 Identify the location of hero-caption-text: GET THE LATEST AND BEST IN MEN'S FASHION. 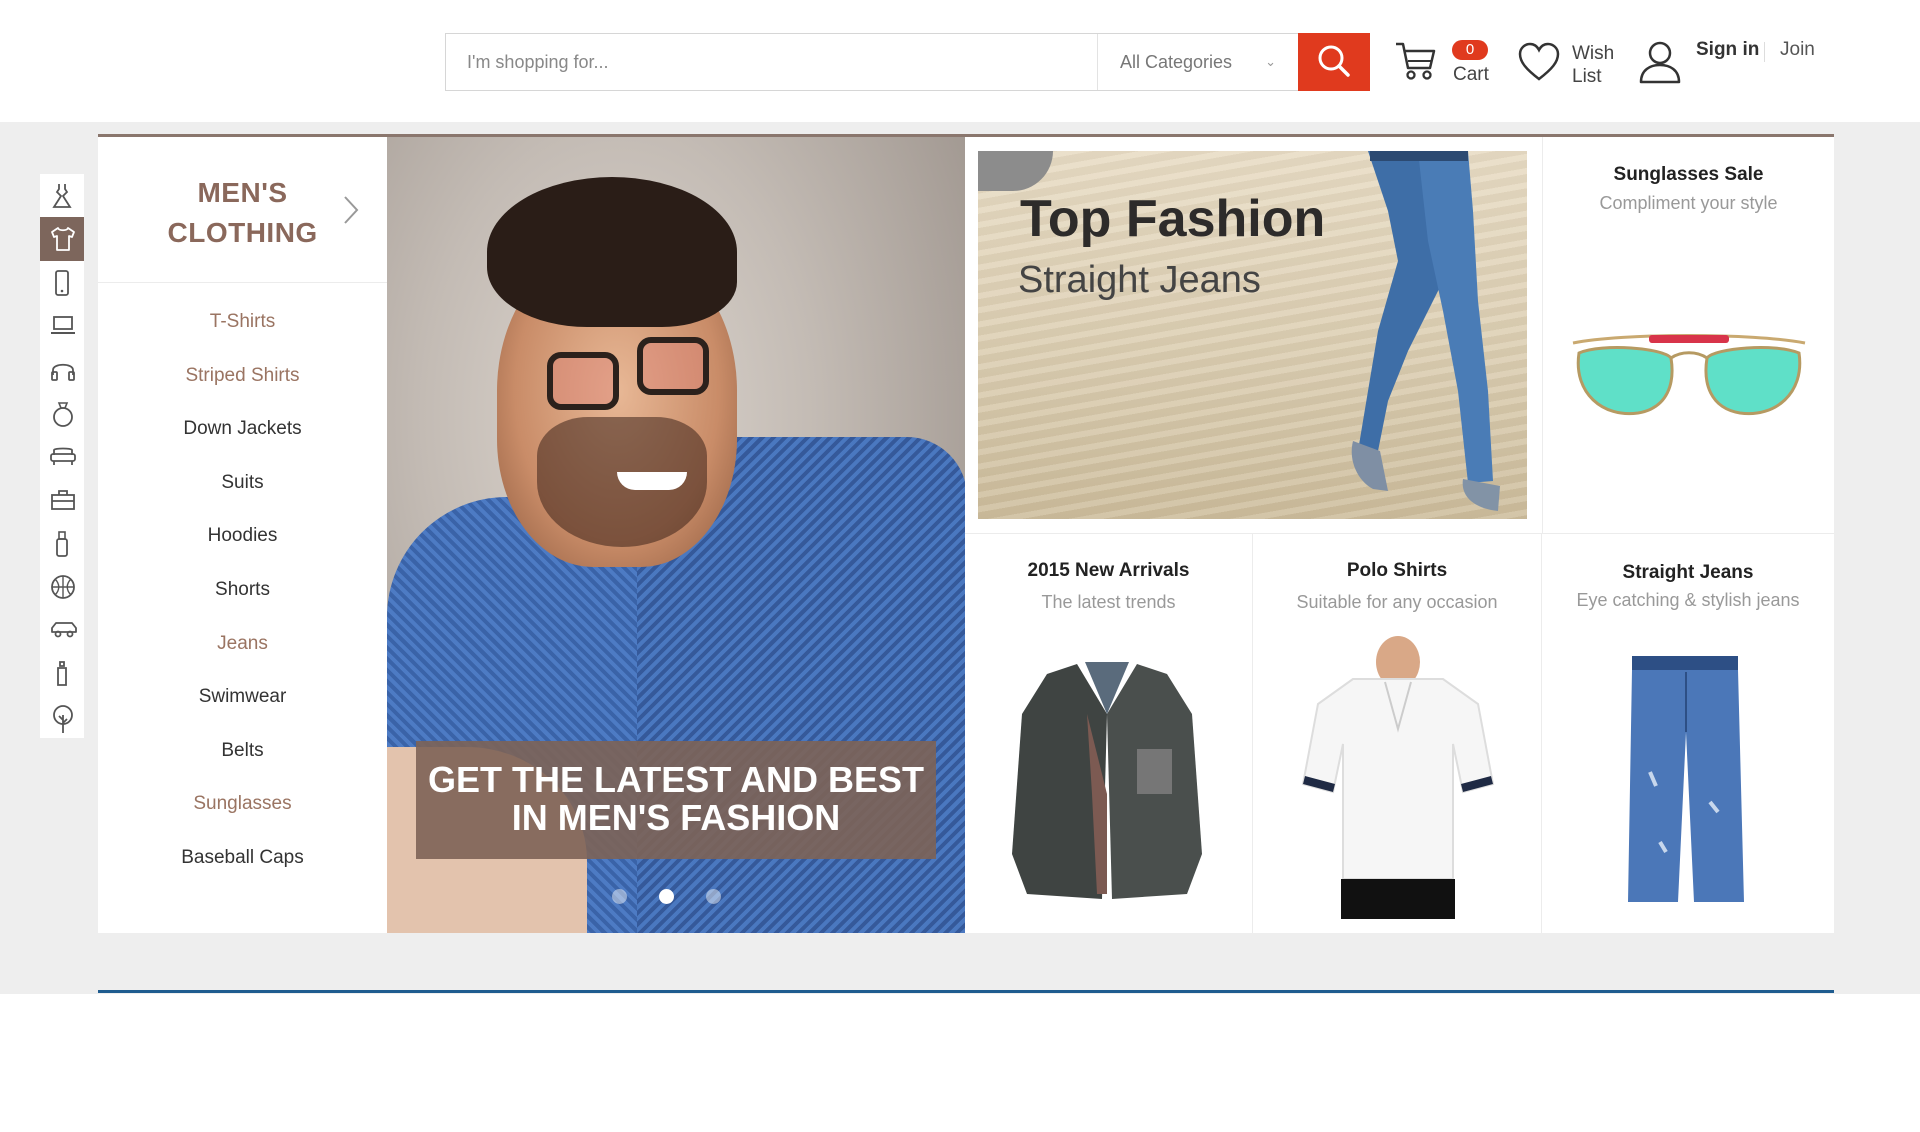
(675, 798).